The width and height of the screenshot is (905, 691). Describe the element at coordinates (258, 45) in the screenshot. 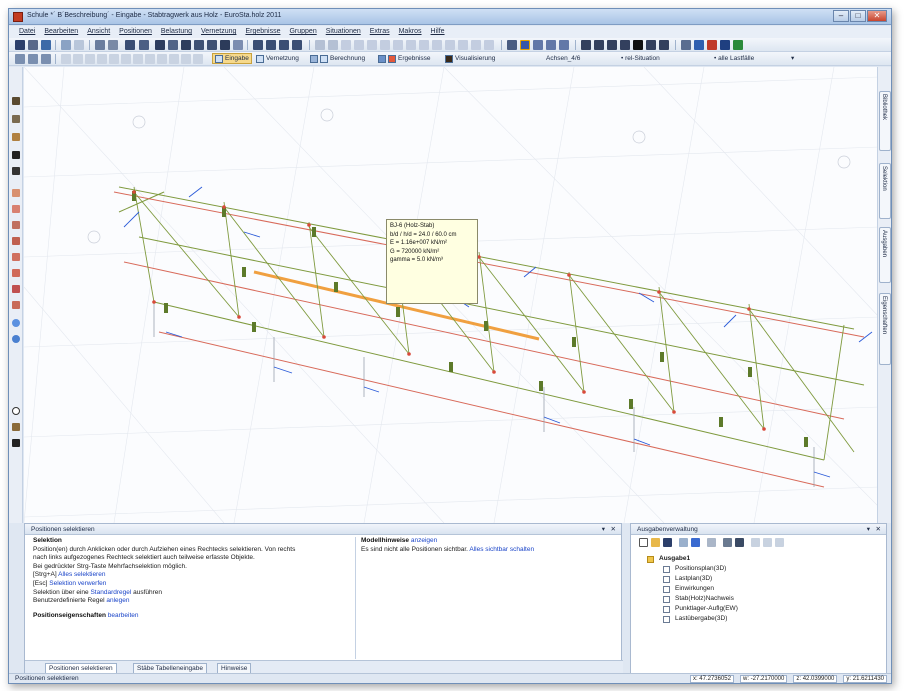

I see `view-front-icon` at that location.